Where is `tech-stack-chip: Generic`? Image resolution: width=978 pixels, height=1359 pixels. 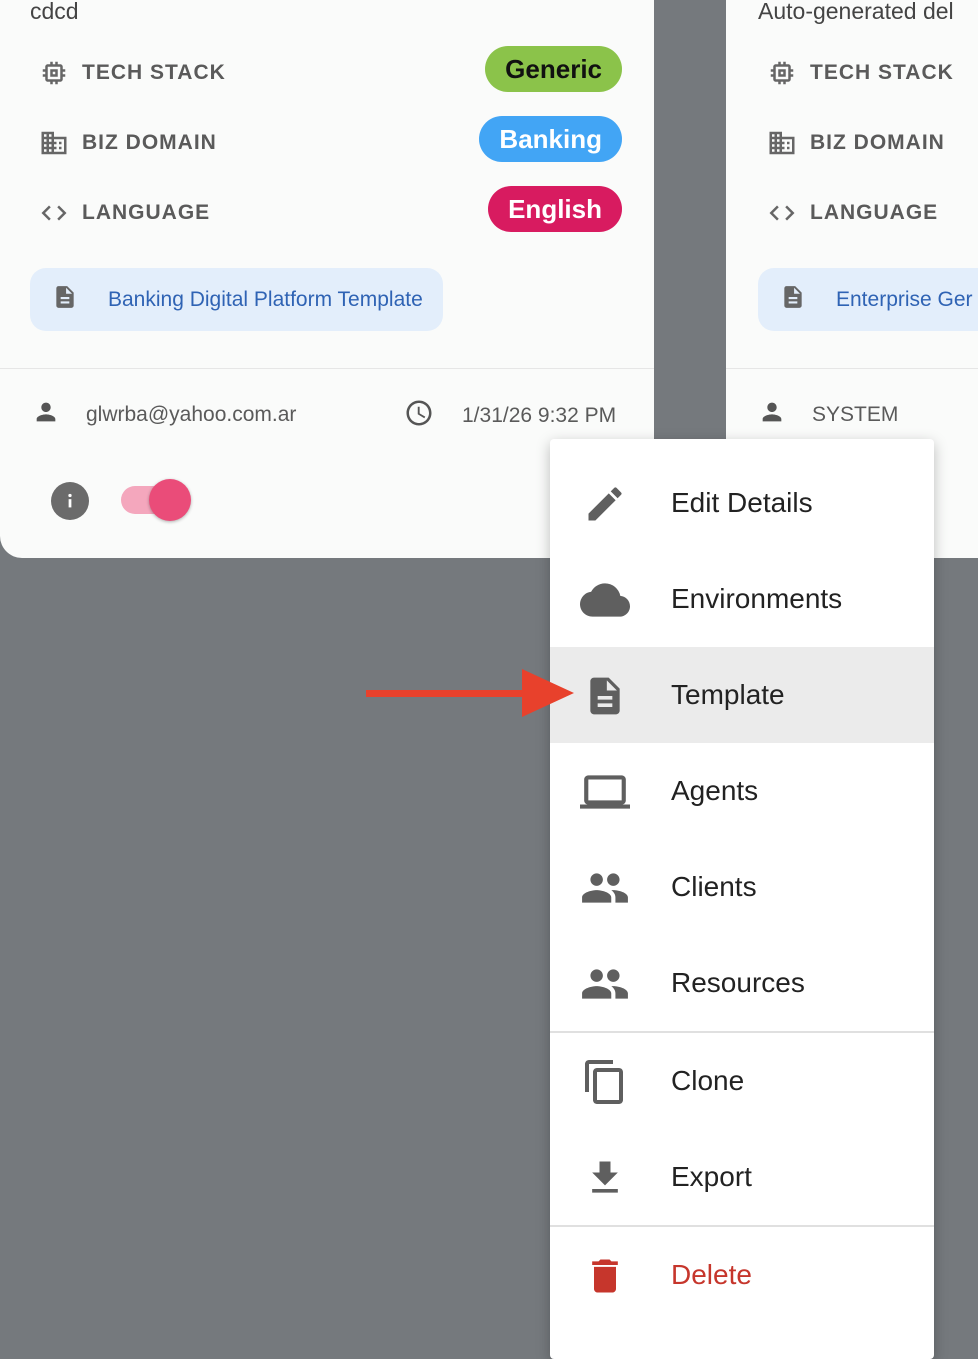
tech-stack-chip: Generic is located at coordinates (553, 69).